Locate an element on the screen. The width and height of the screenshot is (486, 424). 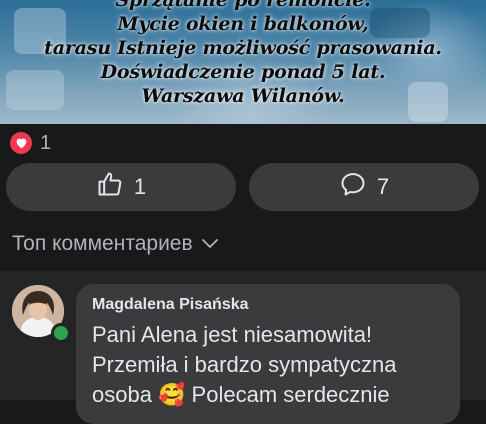
image-text-line: Warszawa Wilanów. is located at coordinates (243, 96).